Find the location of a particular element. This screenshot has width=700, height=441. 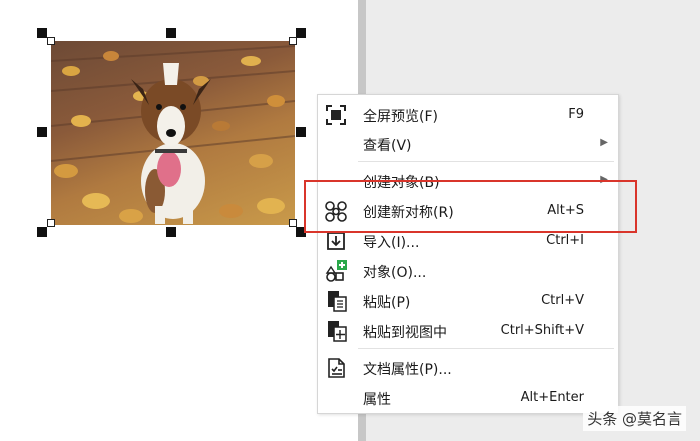

menu-item-paste-in-view: 粘贴到视图中 Ctrl+Shift+V is located at coordinates (468, 330).